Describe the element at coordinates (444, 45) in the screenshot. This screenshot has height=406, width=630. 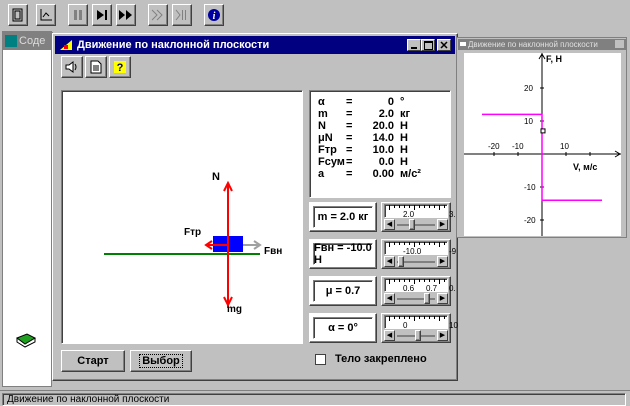
I see `close-button` at that location.